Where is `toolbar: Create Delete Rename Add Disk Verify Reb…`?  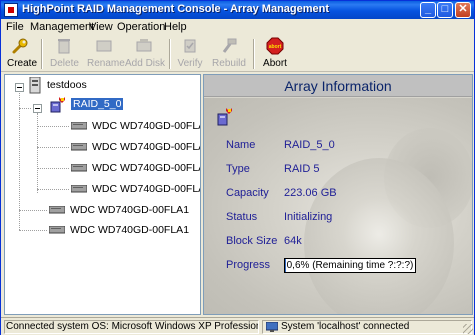 toolbar: Create Delete Rename Add Disk Verify Reb… is located at coordinates (237, 54).